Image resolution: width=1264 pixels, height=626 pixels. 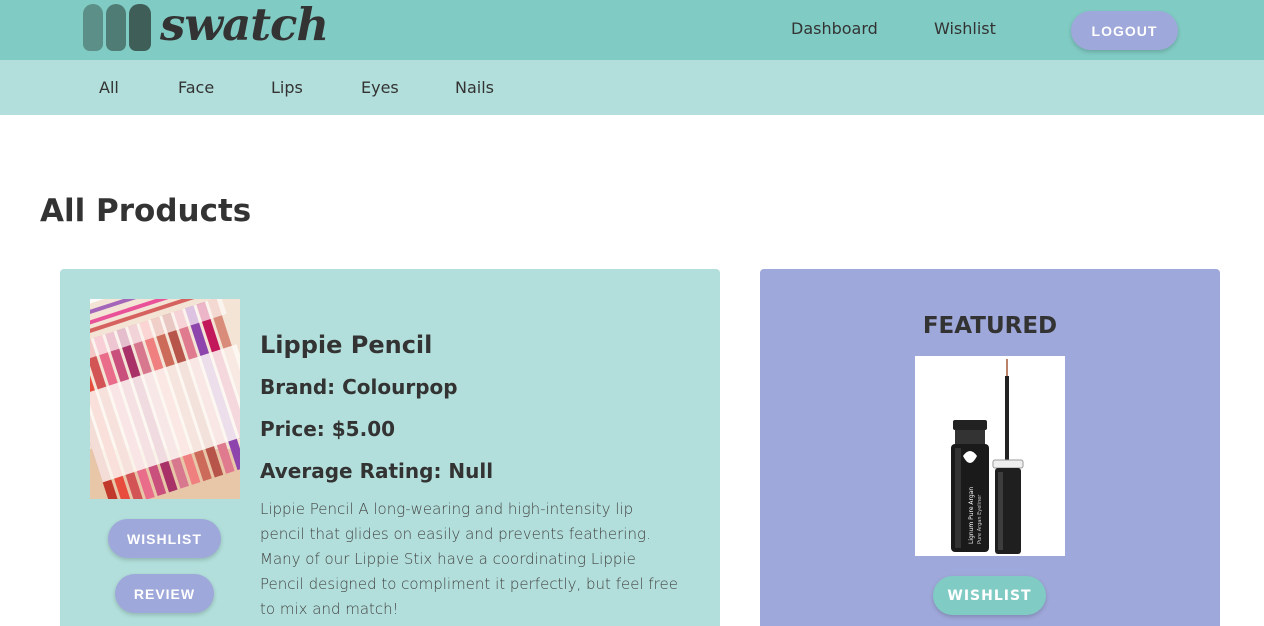 I want to click on lip-pencils-illustration, so click(x=165, y=399).